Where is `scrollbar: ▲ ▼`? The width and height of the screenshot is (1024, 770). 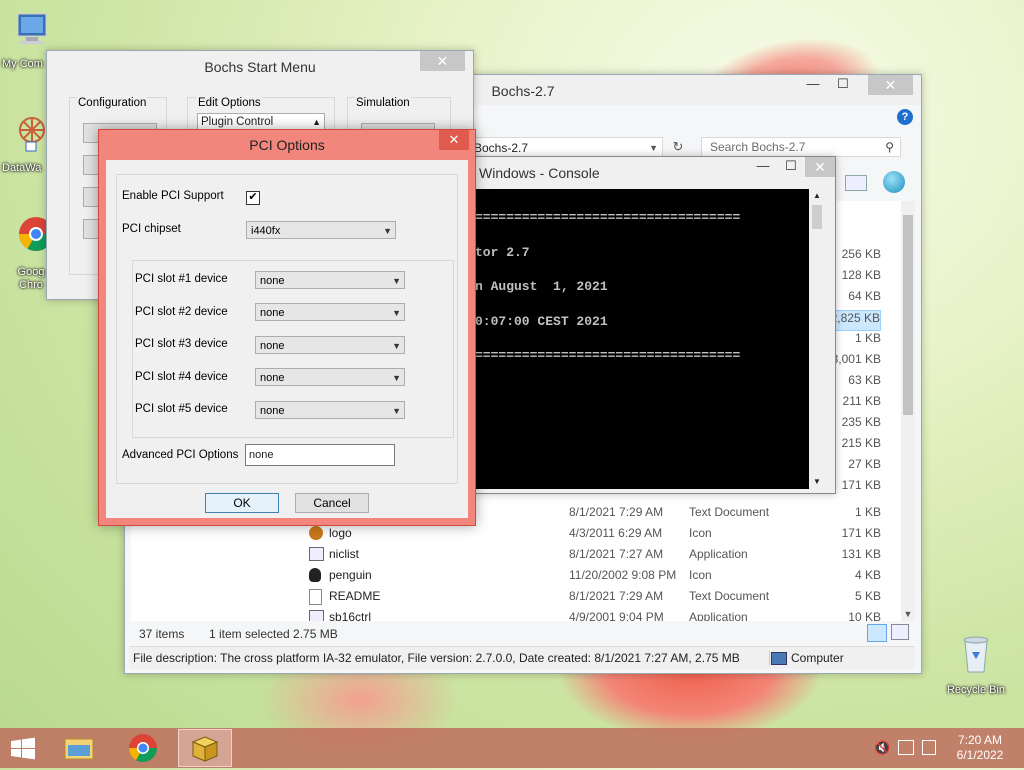 scrollbar: ▲ ▼ is located at coordinates (817, 339).